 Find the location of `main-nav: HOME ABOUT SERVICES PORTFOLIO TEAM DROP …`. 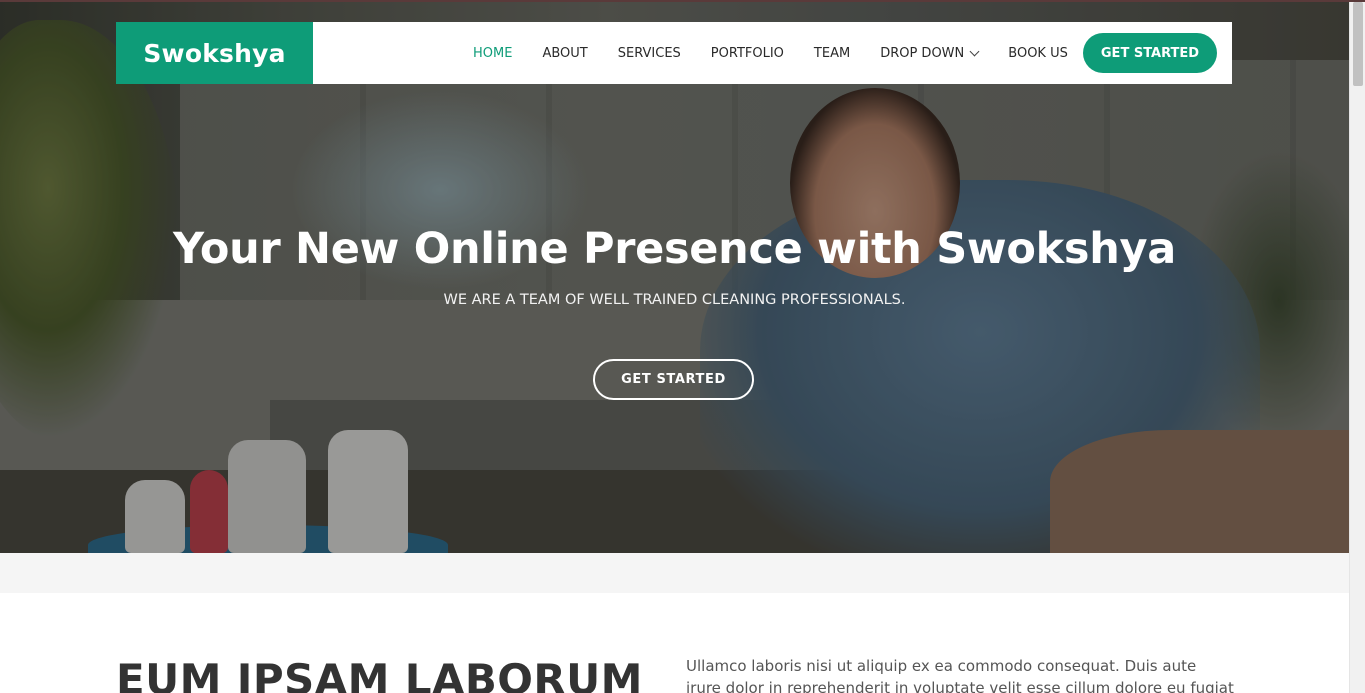

main-nav: HOME ABOUT SERVICES PORTFOLIO TEAM DROP … is located at coordinates (785, 53).